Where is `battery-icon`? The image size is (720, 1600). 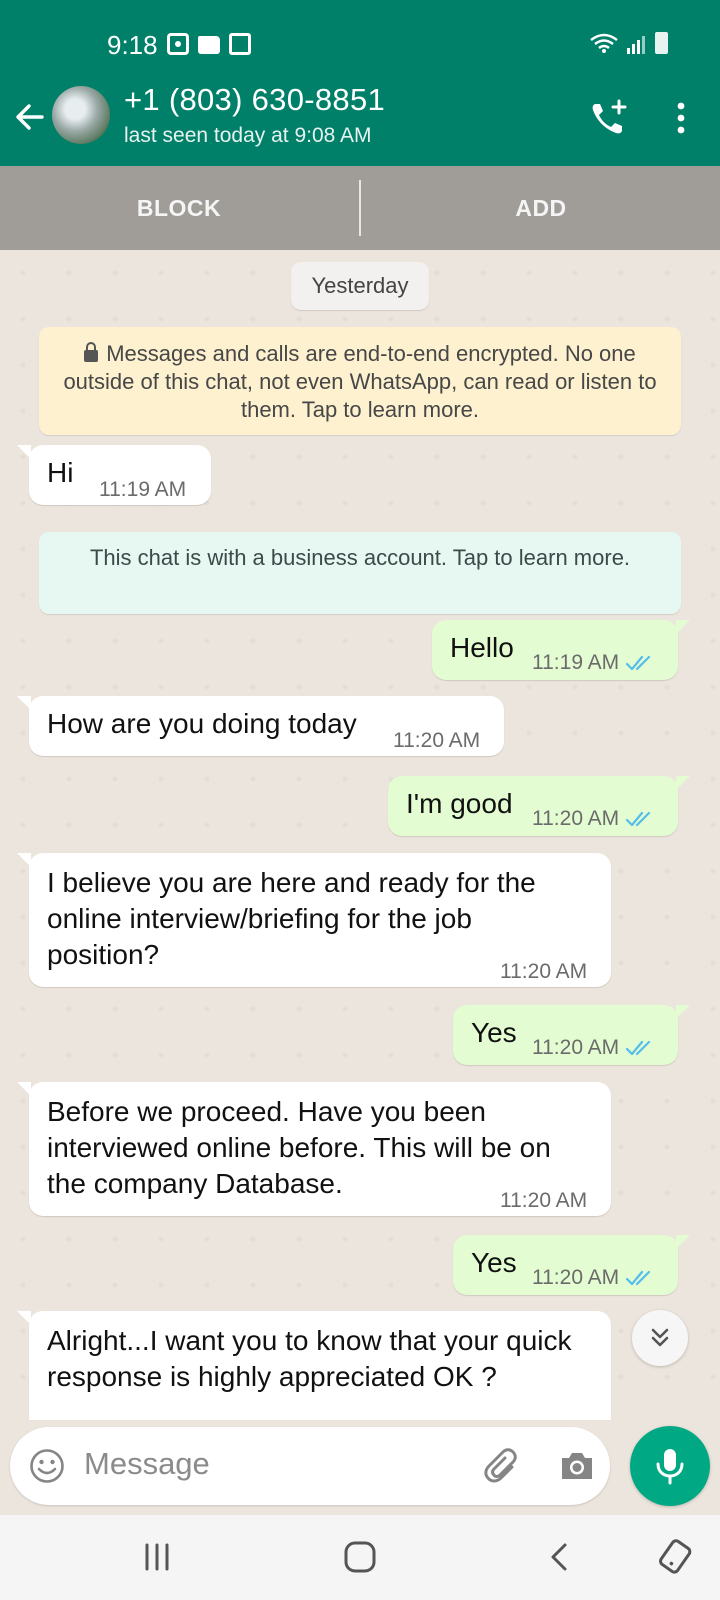
battery-icon is located at coordinates (661, 43).